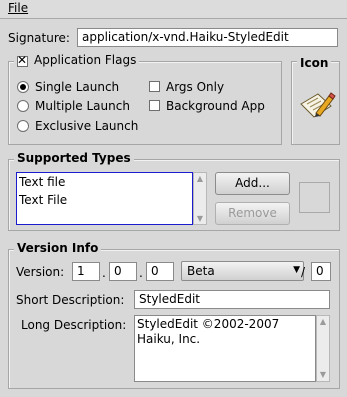 Image resolution: width=347 pixels, height=397 pixels. Describe the element at coordinates (316, 104) in the screenshot. I see `pencil-paper-icon` at that location.